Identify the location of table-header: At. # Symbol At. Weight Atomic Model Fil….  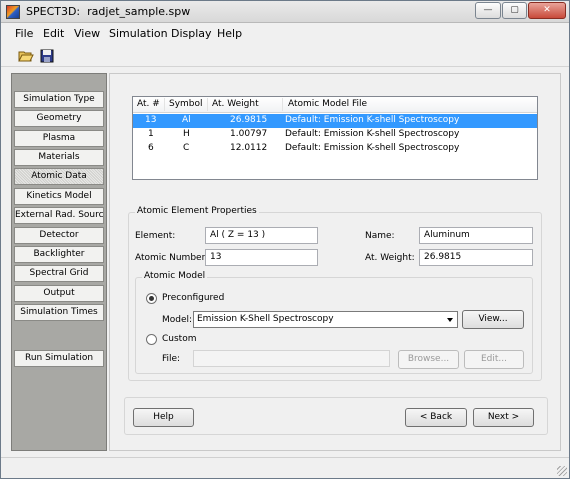
(335, 105).